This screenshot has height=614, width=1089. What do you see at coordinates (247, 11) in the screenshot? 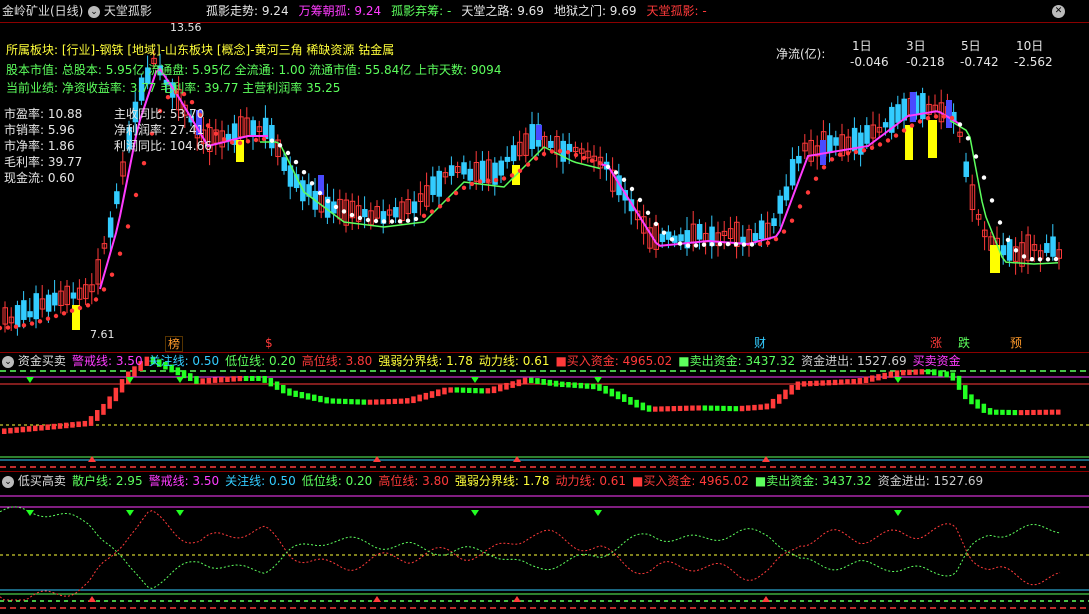
I see `header-value-item-0: 孤影走势: 9.24` at bounding box center [247, 11].